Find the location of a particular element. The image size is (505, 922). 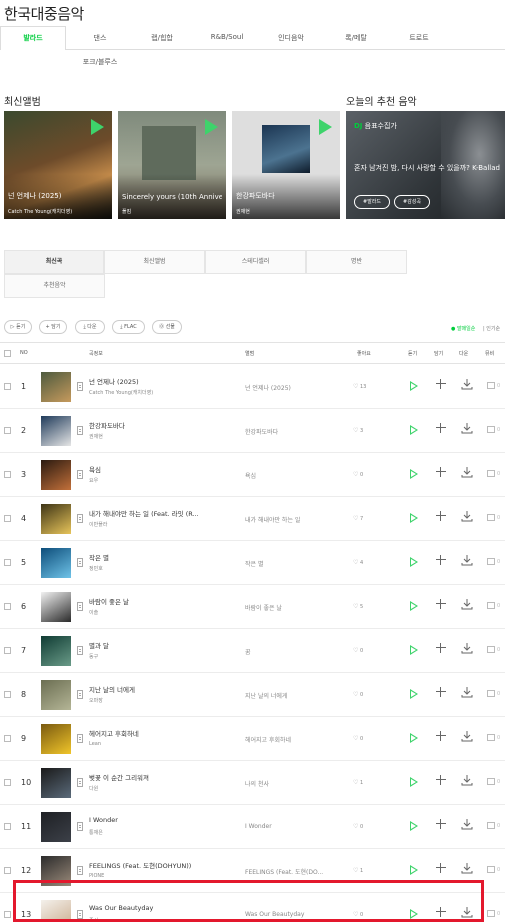

genre-tab-trot: 트로트 is located at coordinates (419, 38).